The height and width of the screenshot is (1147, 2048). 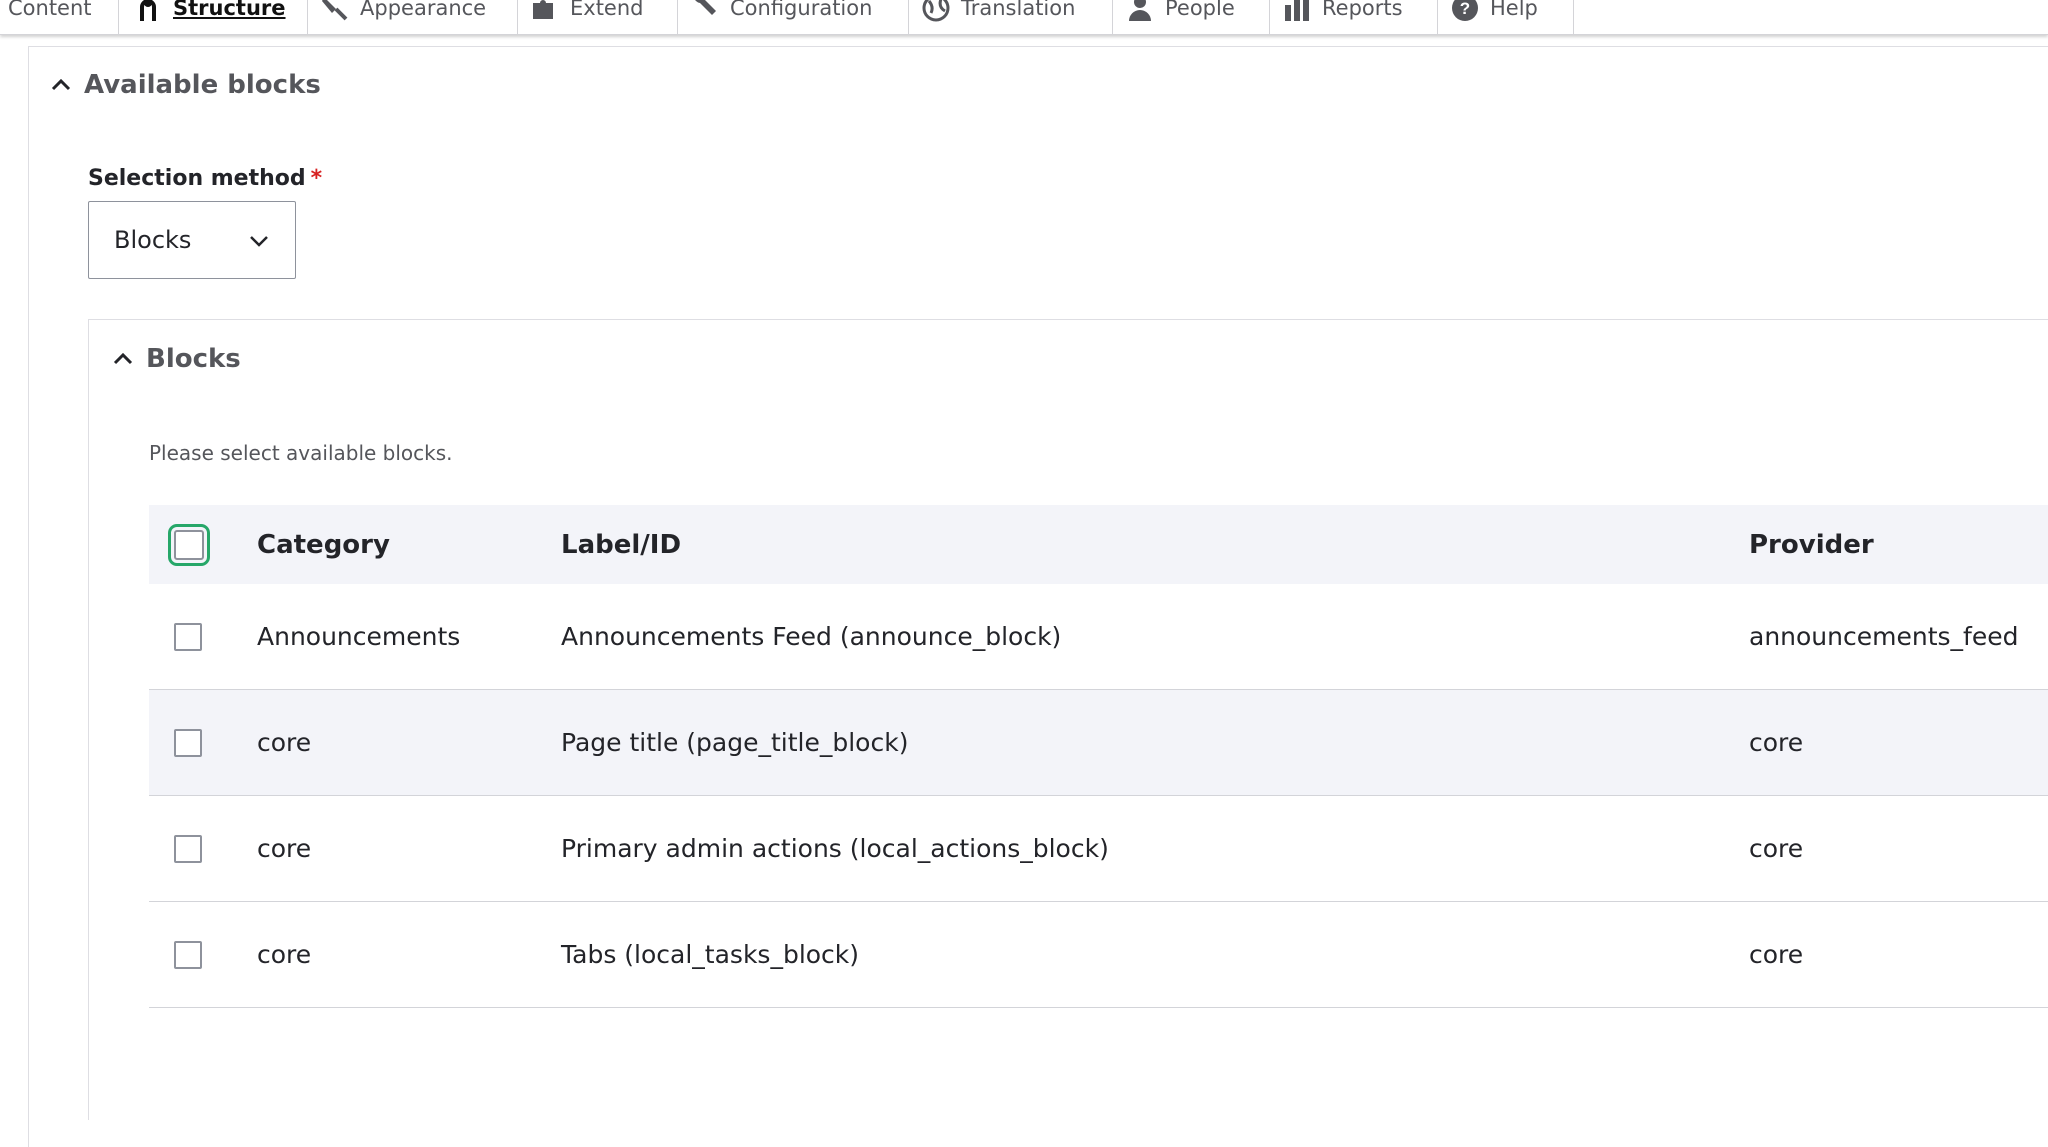 What do you see at coordinates (1098, 544) in the screenshot?
I see `table-header-row: Category Label/ID Provider` at bounding box center [1098, 544].